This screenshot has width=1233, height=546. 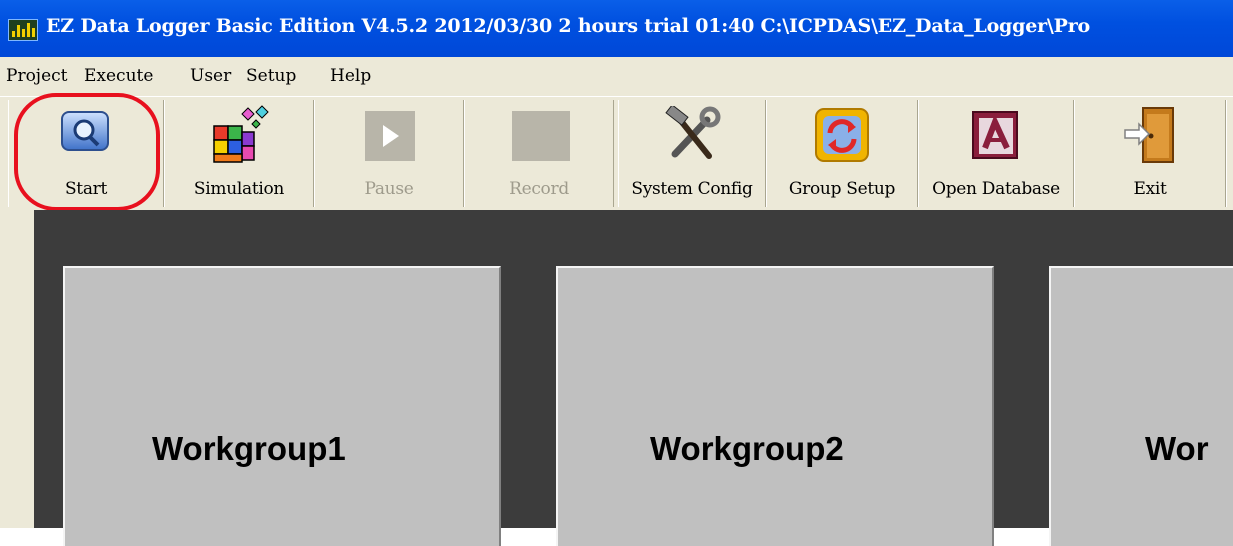 I want to click on group-setup-button: Group Setup, so click(x=842, y=153).